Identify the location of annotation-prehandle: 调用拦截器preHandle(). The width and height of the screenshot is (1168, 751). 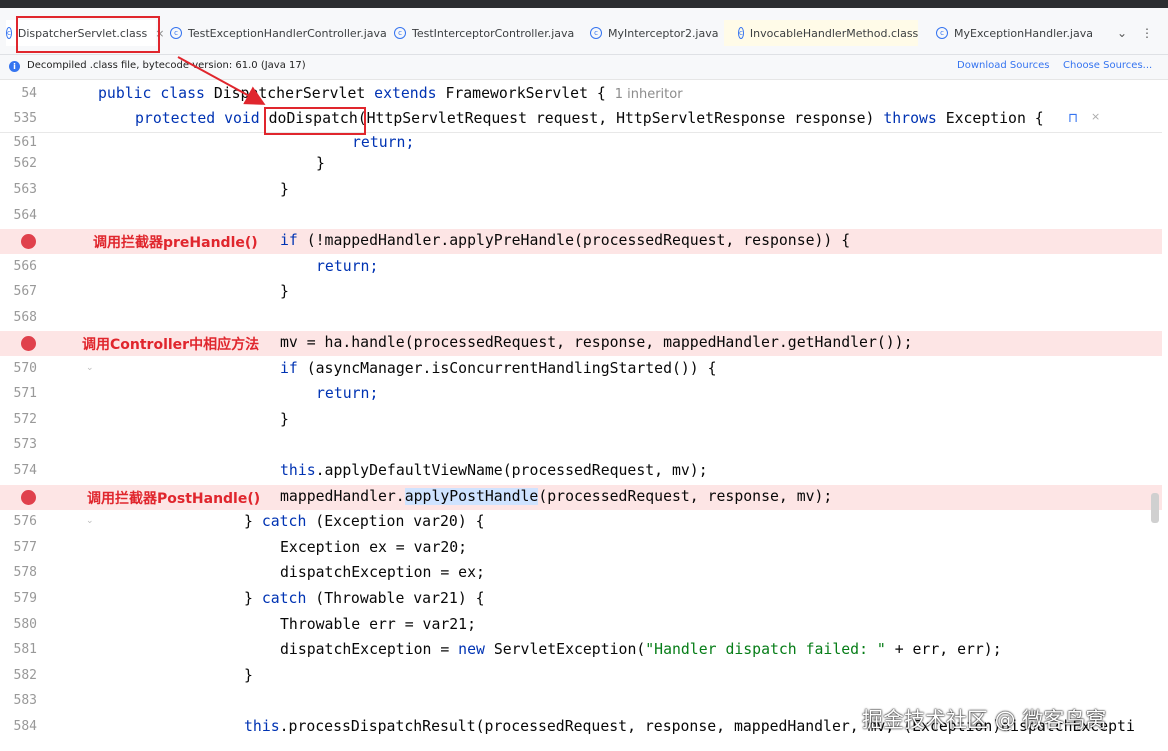
(175, 243).